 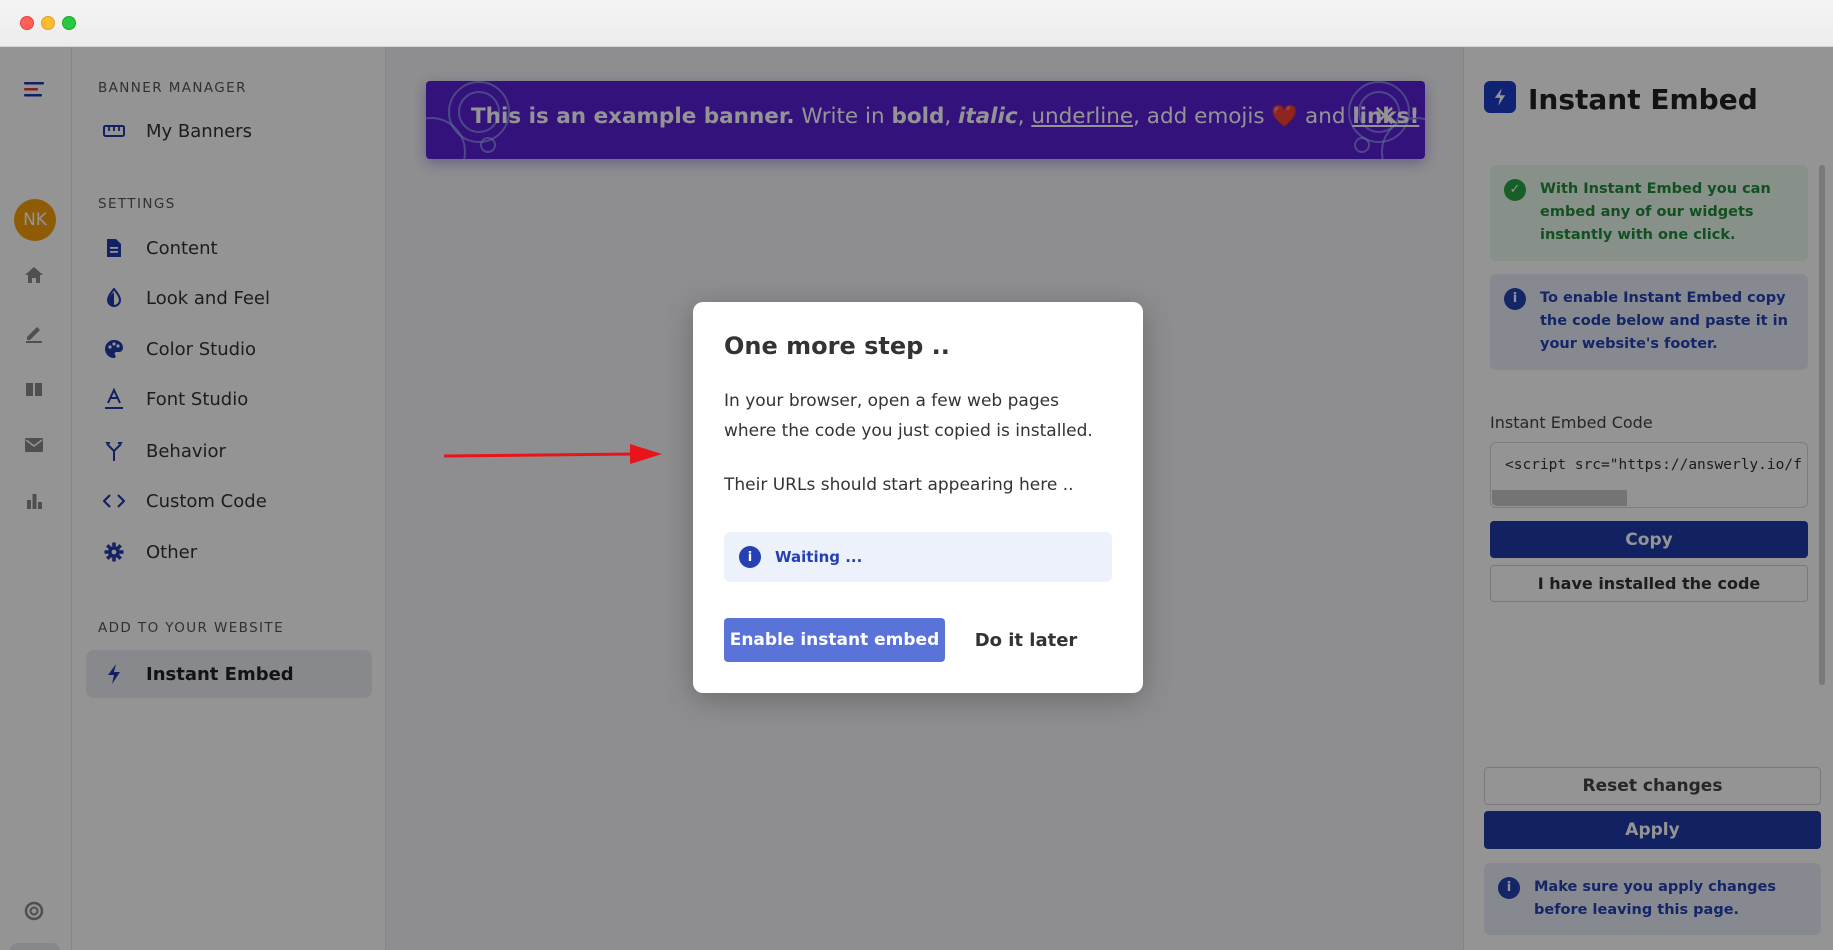 I want to click on do-it-later-button: Do it later, so click(x=1026, y=640).